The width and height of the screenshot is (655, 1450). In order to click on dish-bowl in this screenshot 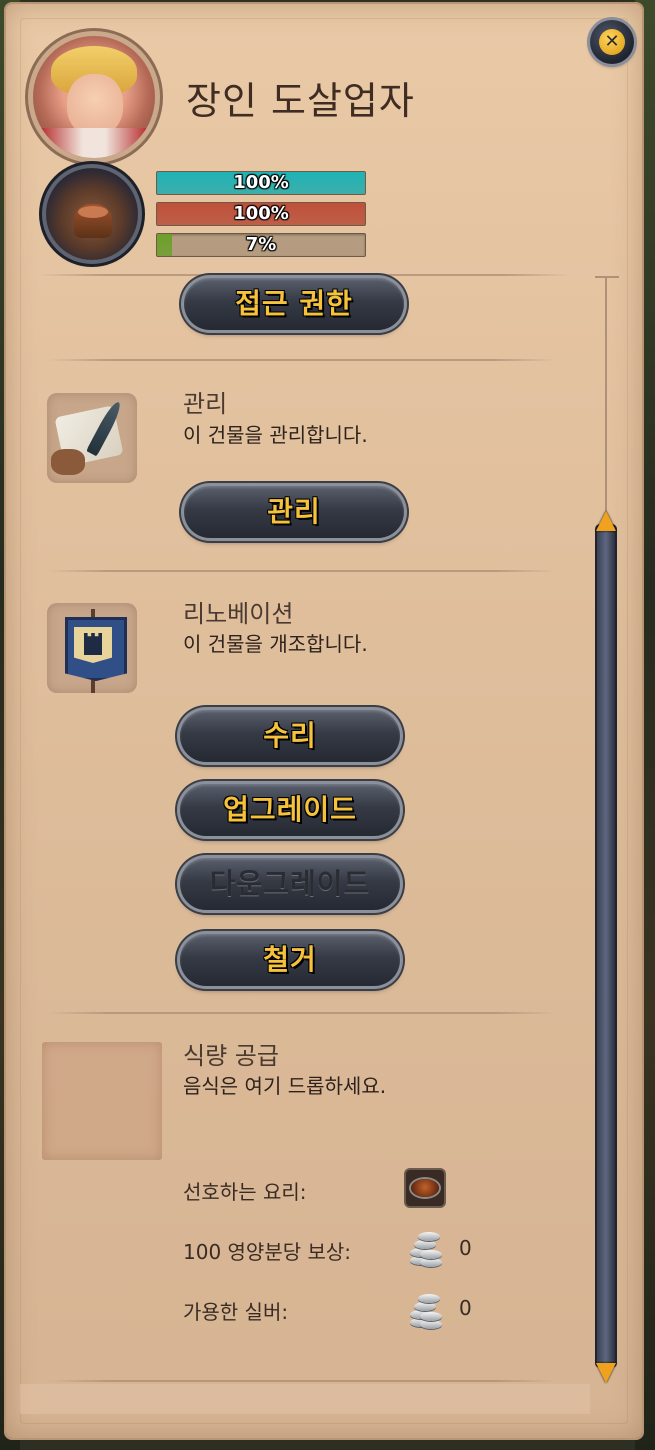, I will do `click(425, 1188)`.